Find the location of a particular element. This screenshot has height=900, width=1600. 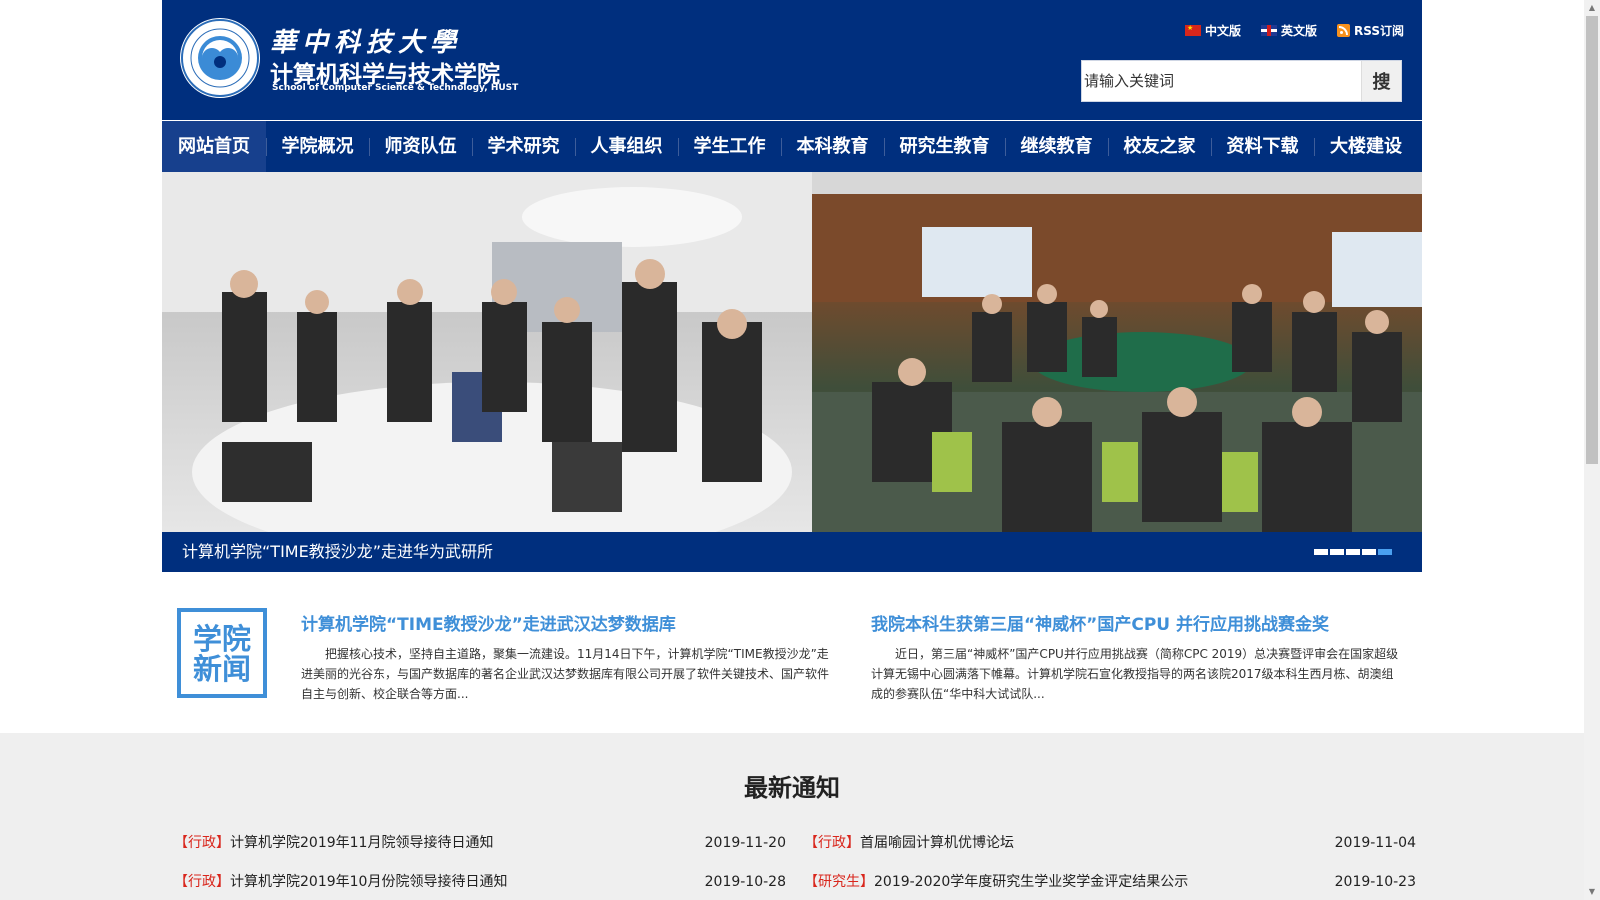

language-links: 中文版 英文版 RSS订阅 is located at coordinates (1294, 30).